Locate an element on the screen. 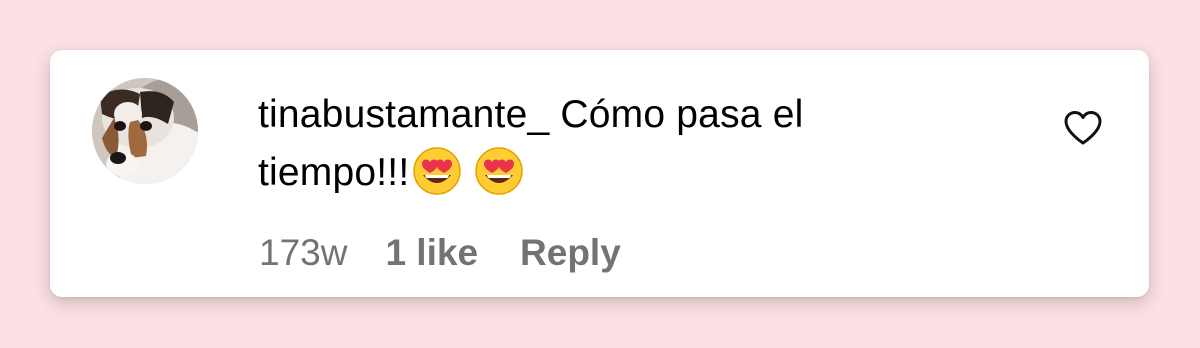 This screenshot has width=1200, height=348. comment-meta: 173w 1 like Reply is located at coordinates (440, 253).